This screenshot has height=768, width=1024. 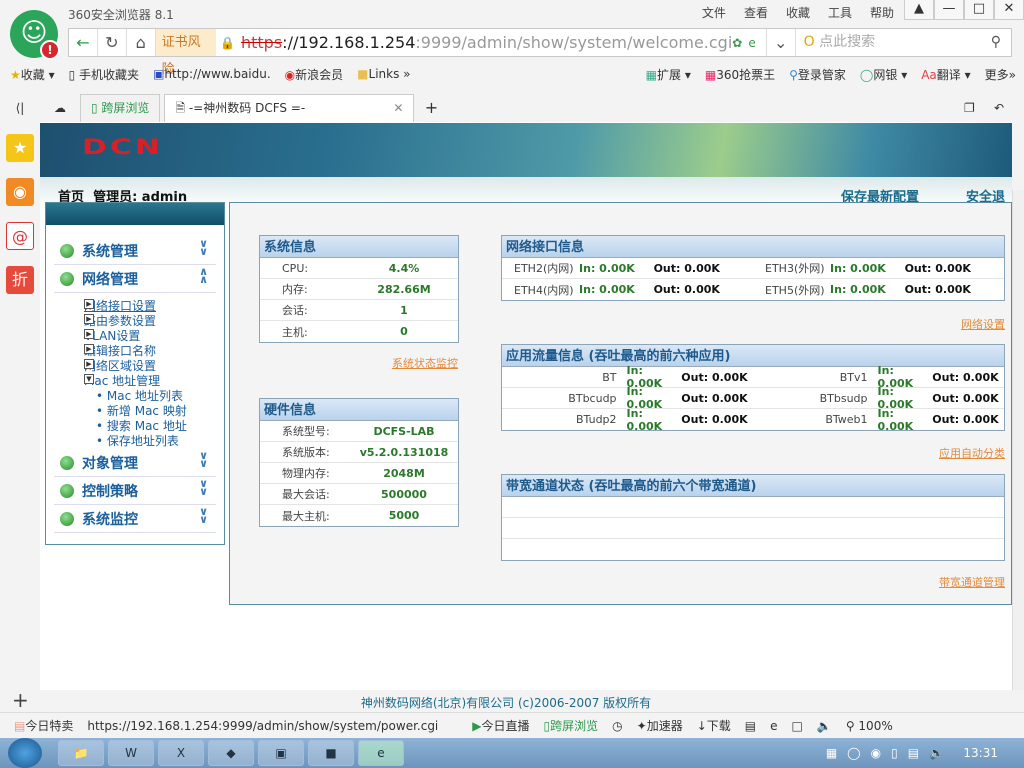 I want to click on start-button, so click(x=25, y=753).